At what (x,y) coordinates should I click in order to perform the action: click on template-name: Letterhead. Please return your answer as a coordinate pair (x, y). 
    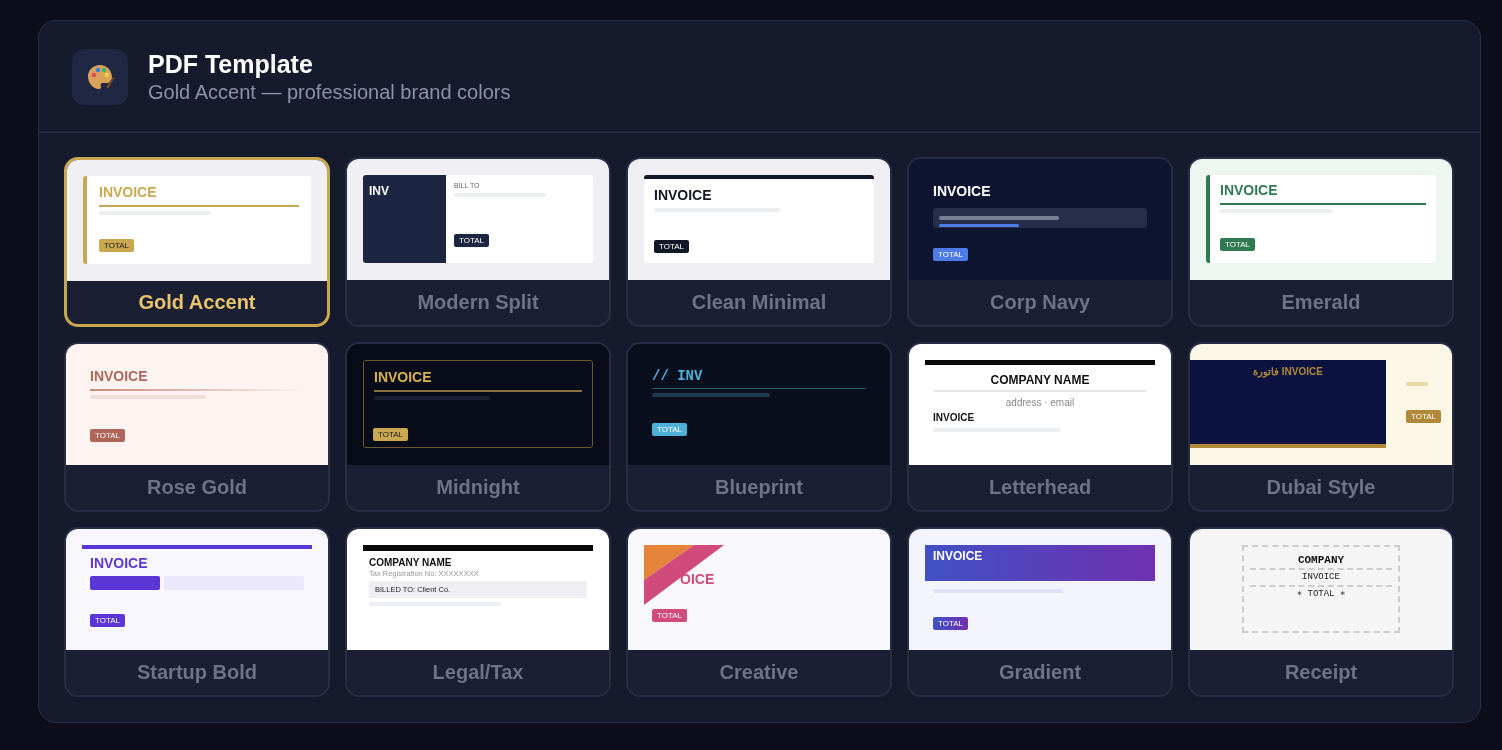
    Looking at the image, I should click on (1040, 487).